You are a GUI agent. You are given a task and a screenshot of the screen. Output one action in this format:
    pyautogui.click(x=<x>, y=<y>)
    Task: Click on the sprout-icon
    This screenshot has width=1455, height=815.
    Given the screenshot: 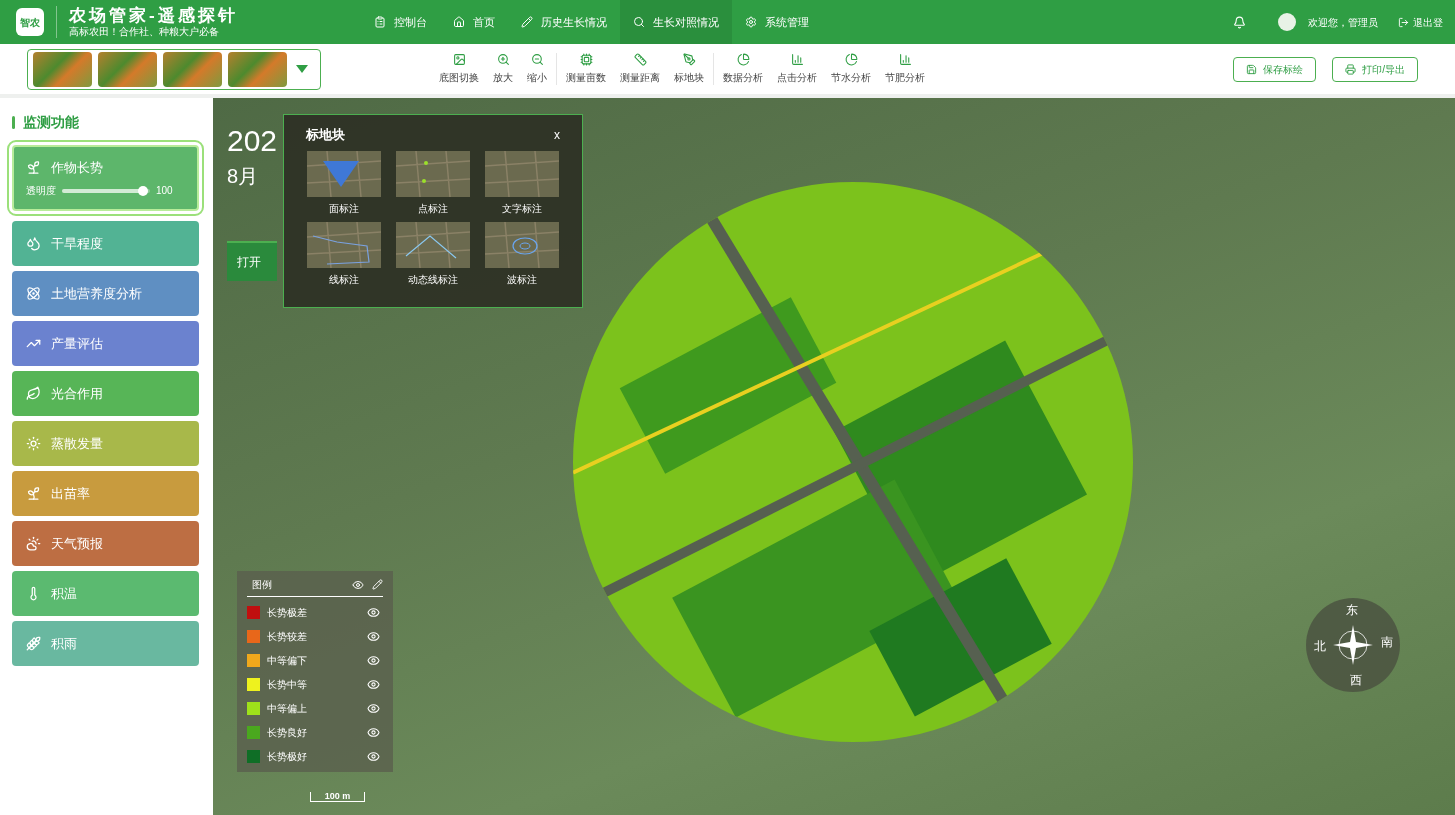 What is the action you would take?
    pyautogui.click(x=33, y=167)
    